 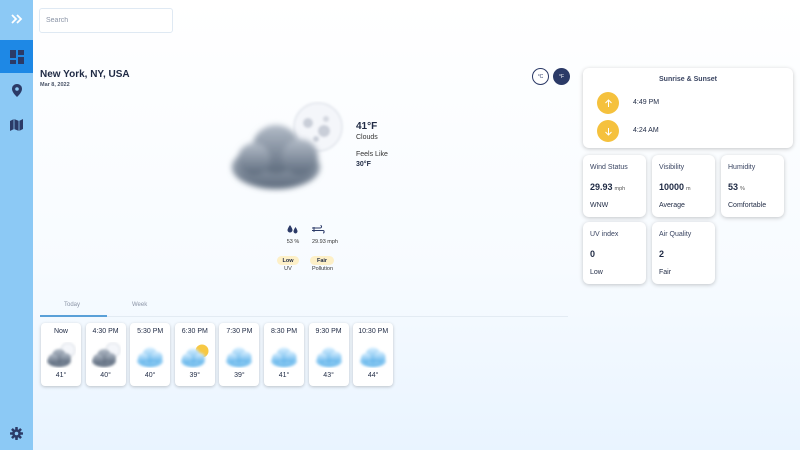 I want to click on location-pin-icon, so click(x=16, y=90).